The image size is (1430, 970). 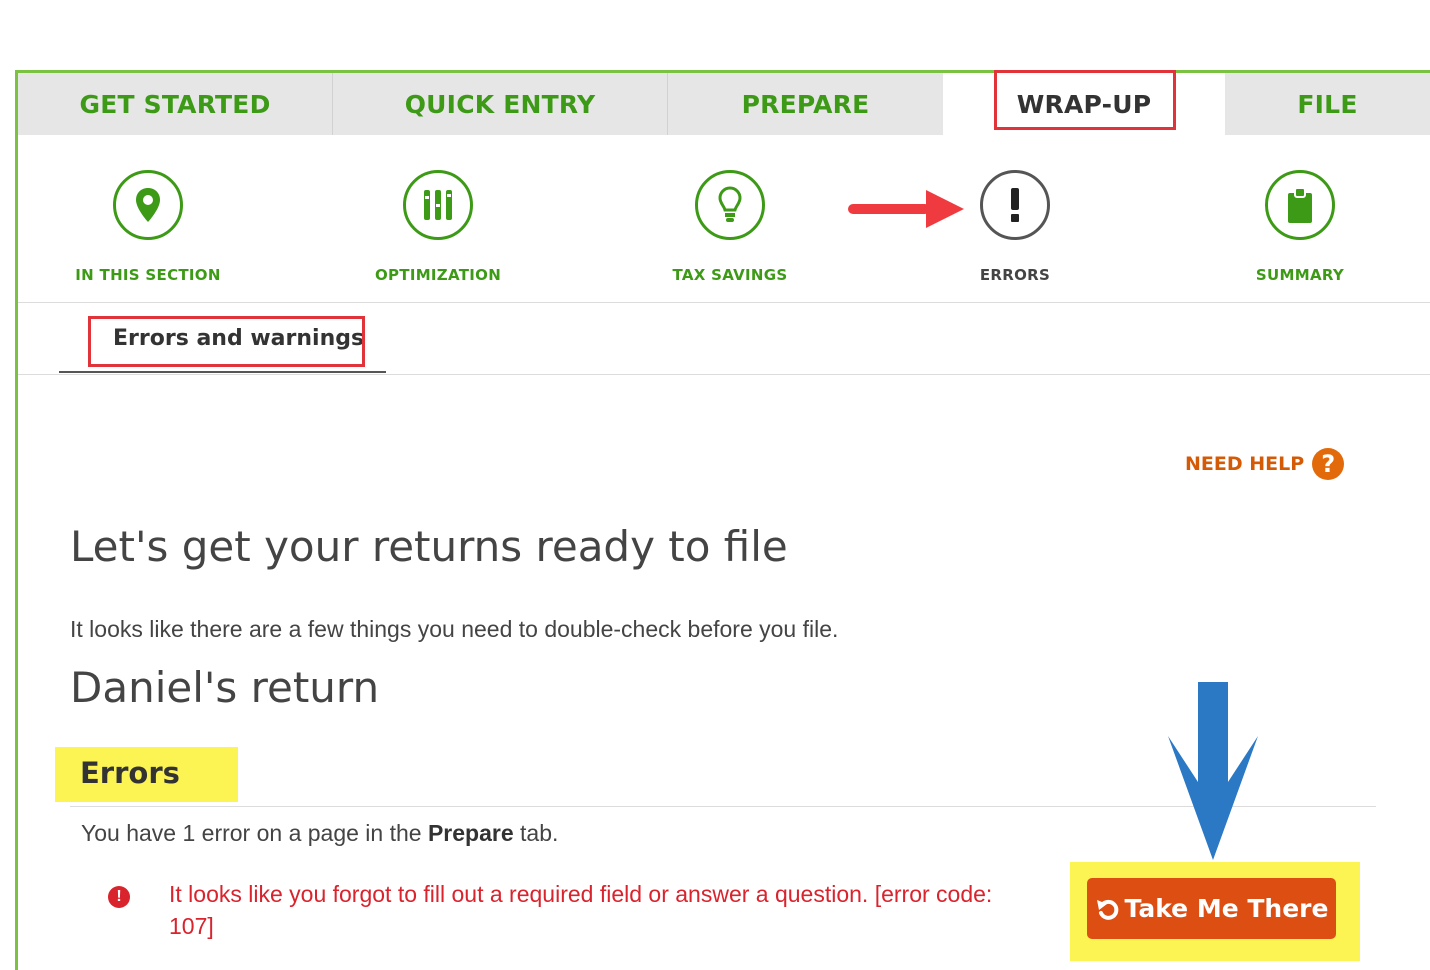 I want to click on tab-prepare: PREPARE, so click(x=805, y=104).